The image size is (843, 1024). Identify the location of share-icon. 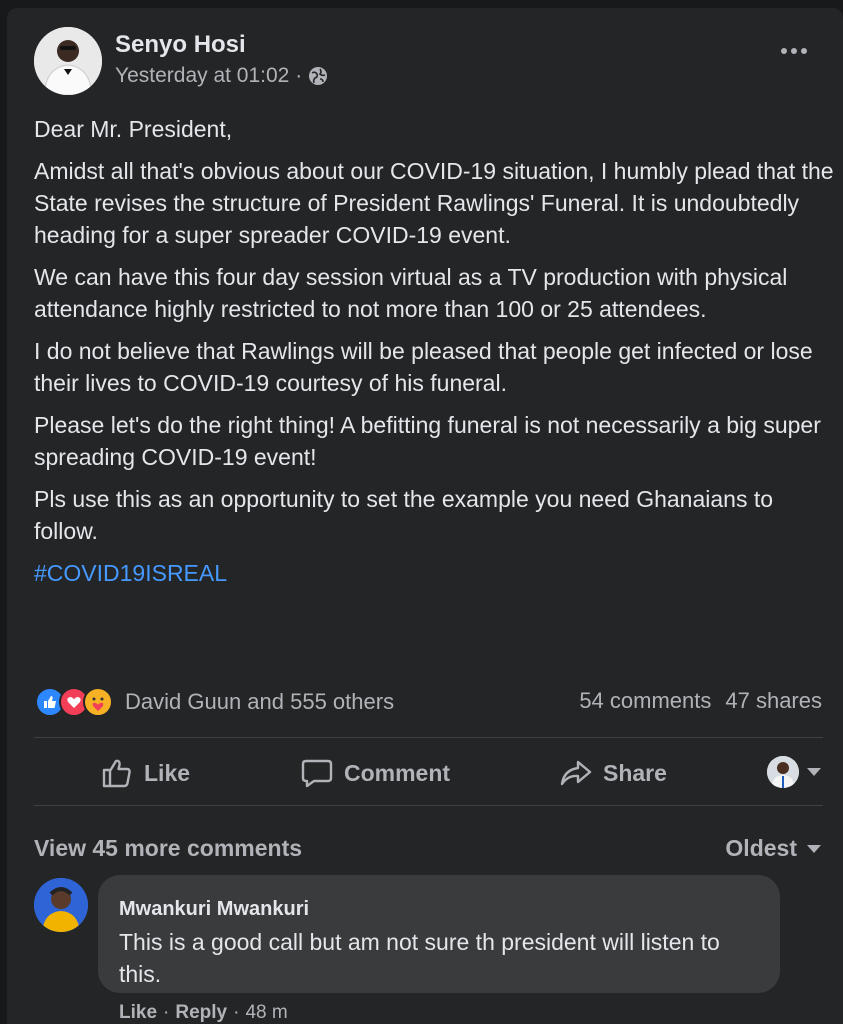
(576, 773).